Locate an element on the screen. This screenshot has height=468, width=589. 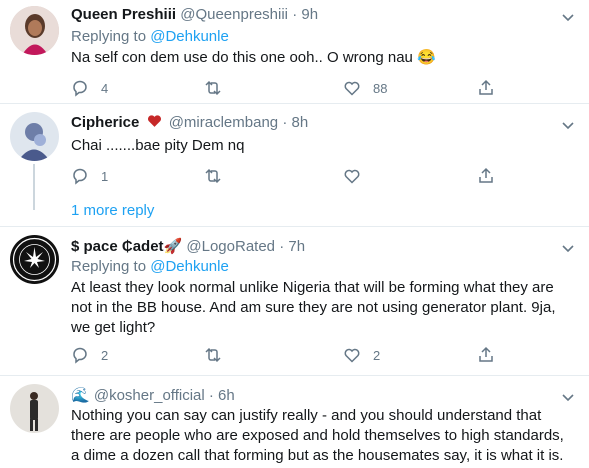
tweet-header: 🌊 @kosher_official · 6h is located at coordinates (153, 395).